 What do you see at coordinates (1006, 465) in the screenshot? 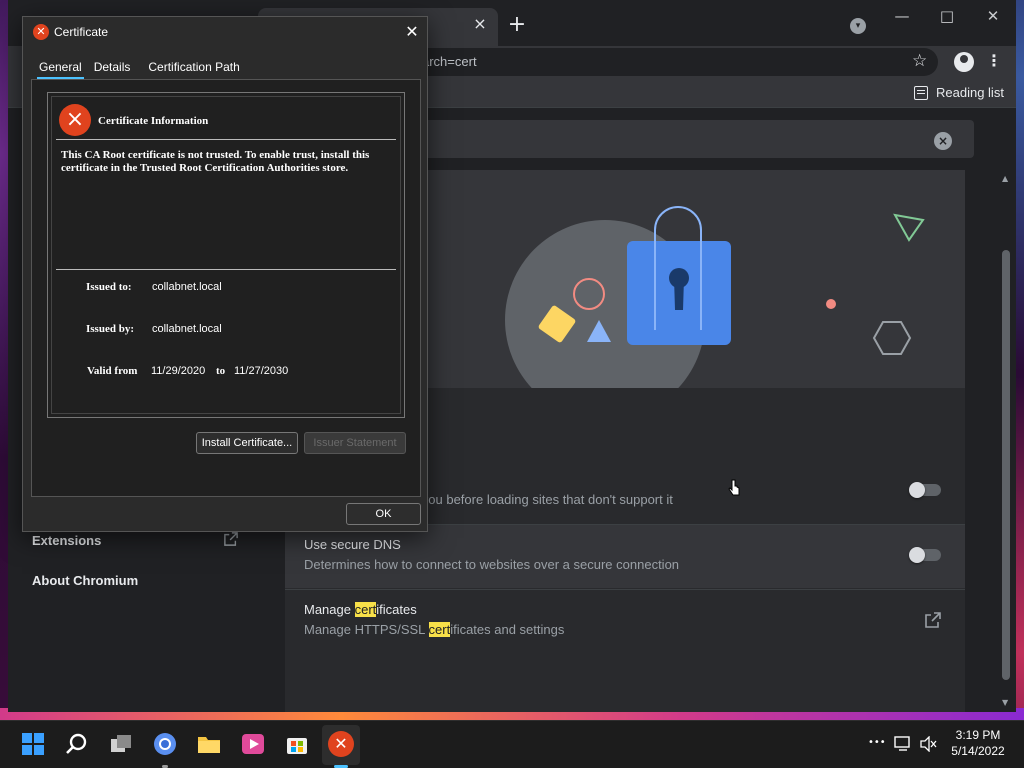
I see `scrollbar-thumb` at bounding box center [1006, 465].